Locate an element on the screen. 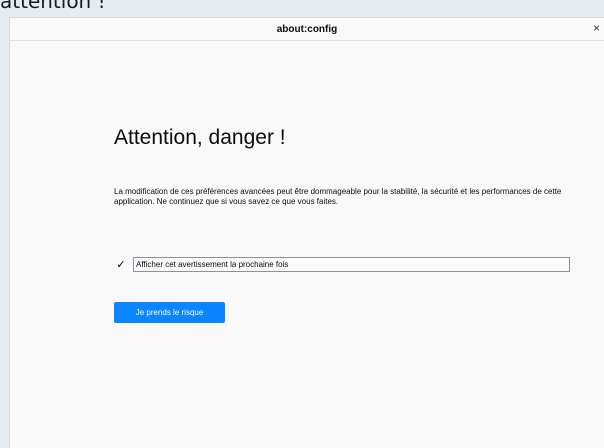  accept-risk-button: Je prends le risque is located at coordinates (169, 312).